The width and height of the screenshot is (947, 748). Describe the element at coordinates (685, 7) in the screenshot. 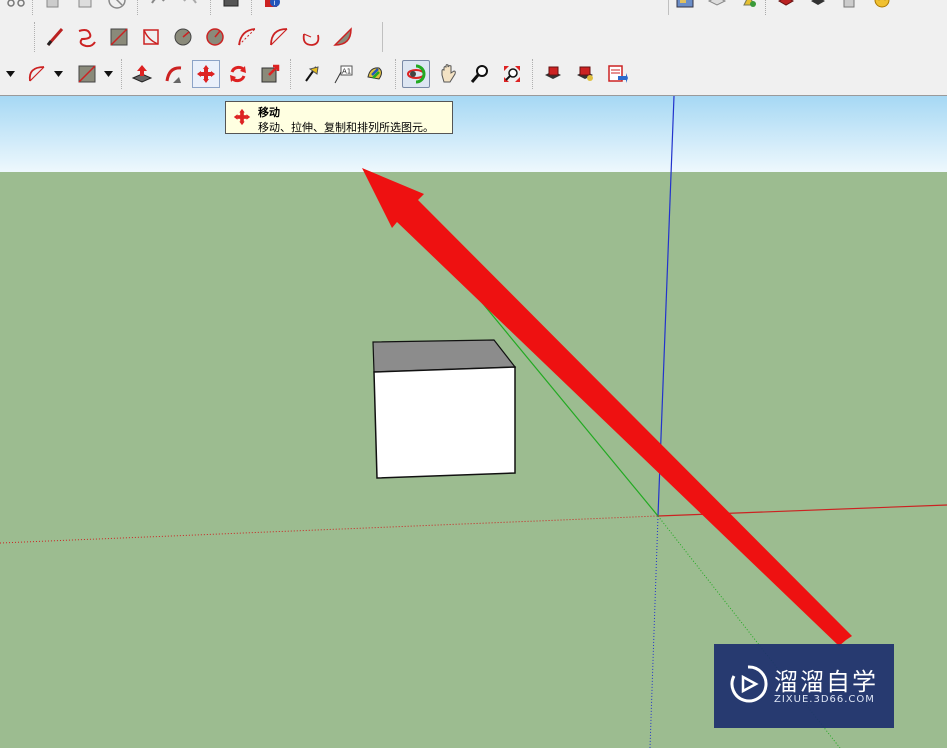

I see `map-icon` at that location.